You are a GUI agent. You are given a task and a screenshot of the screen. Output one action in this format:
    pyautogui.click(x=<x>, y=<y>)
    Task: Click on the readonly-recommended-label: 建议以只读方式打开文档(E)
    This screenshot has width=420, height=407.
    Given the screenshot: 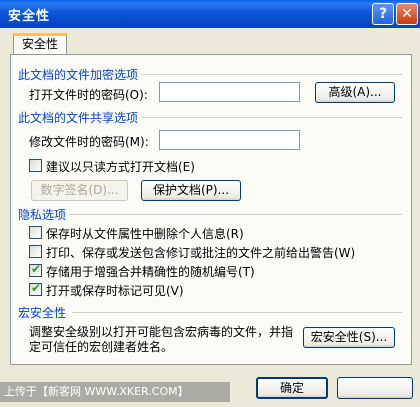 What is the action you would take?
    pyautogui.click(x=120, y=167)
    